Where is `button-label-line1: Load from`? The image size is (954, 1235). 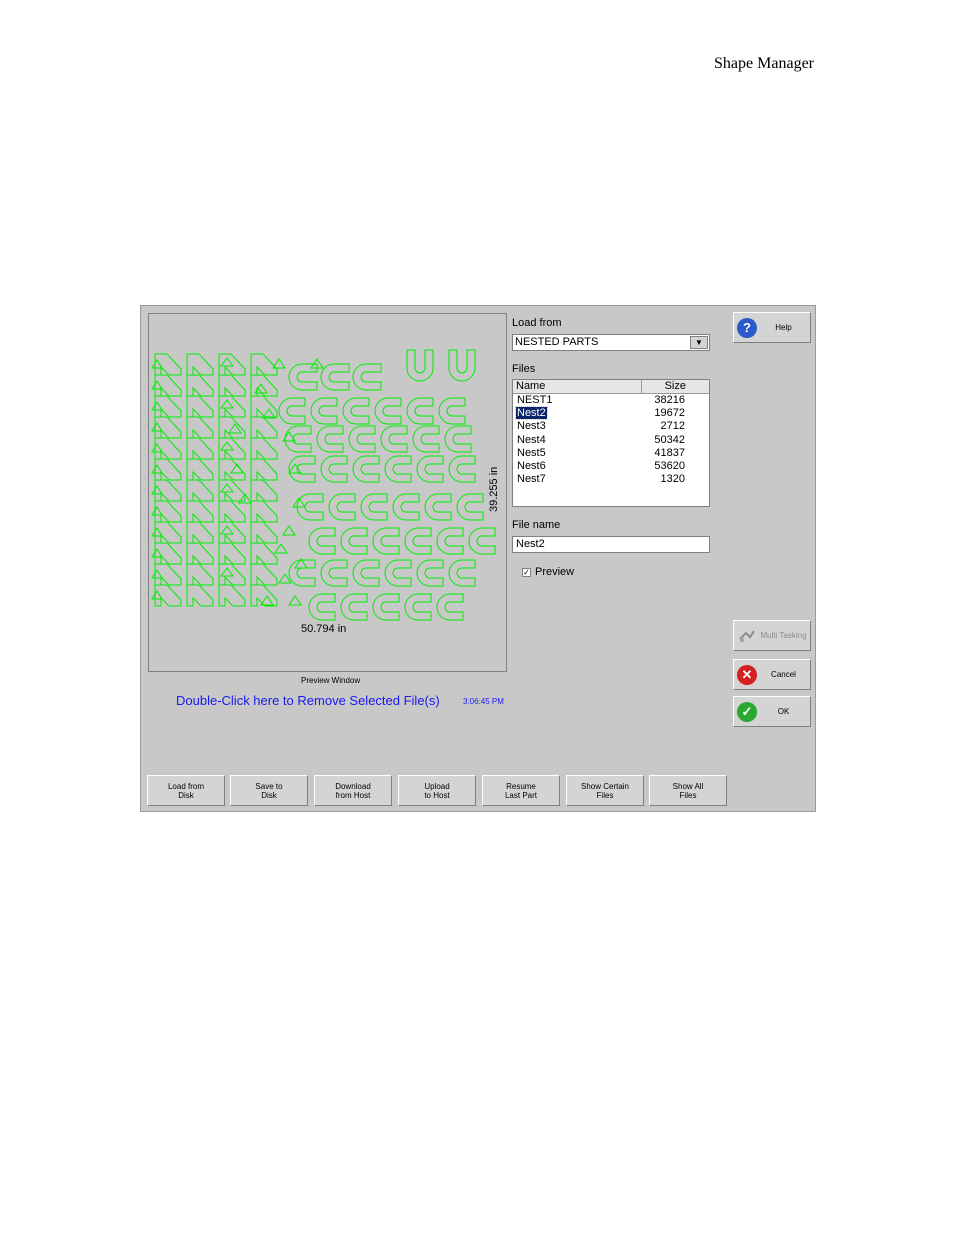
button-label-line1: Load from is located at coordinates (186, 786).